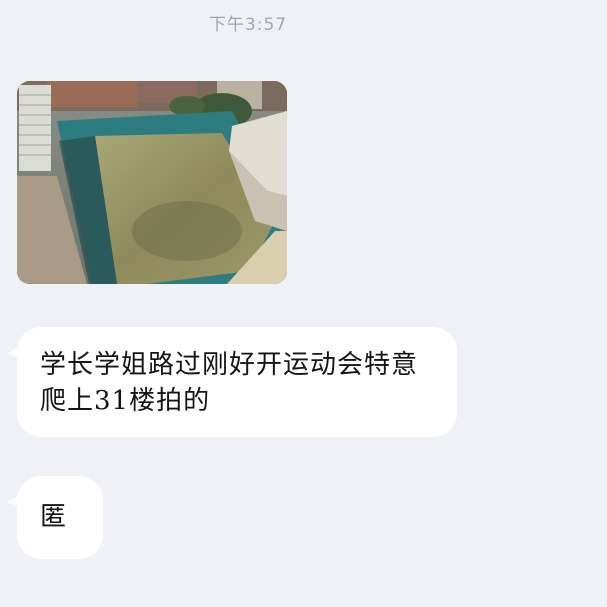 Image resolution: width=607 pixels, height=607 pixels. I want to click on text-message: 匿, so click(54, 517).